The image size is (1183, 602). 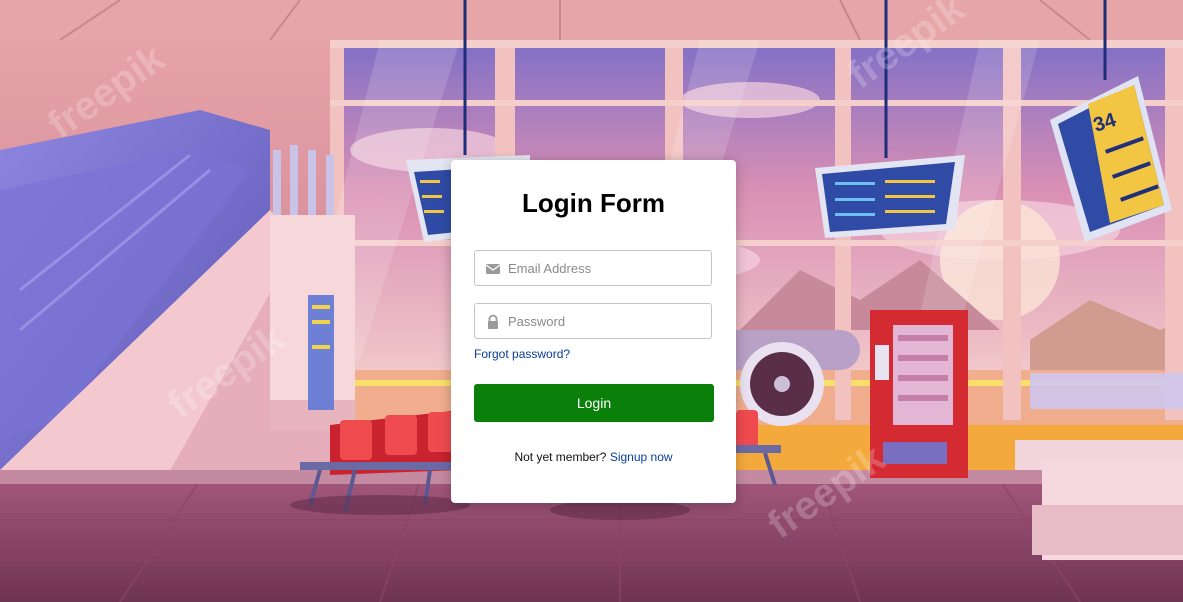 I want to click on password-field, so click(x=593, y=321).